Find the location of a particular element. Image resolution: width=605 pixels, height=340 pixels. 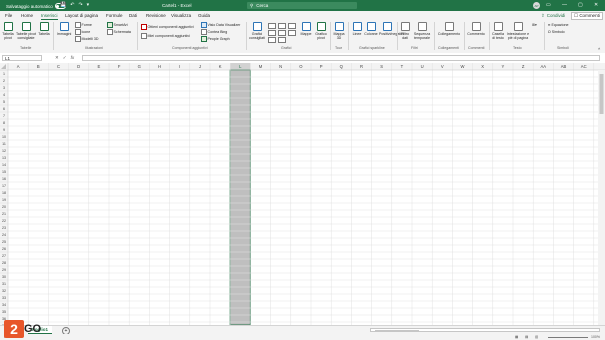

column-header-ac: AC is located at coordinates (584, 66).